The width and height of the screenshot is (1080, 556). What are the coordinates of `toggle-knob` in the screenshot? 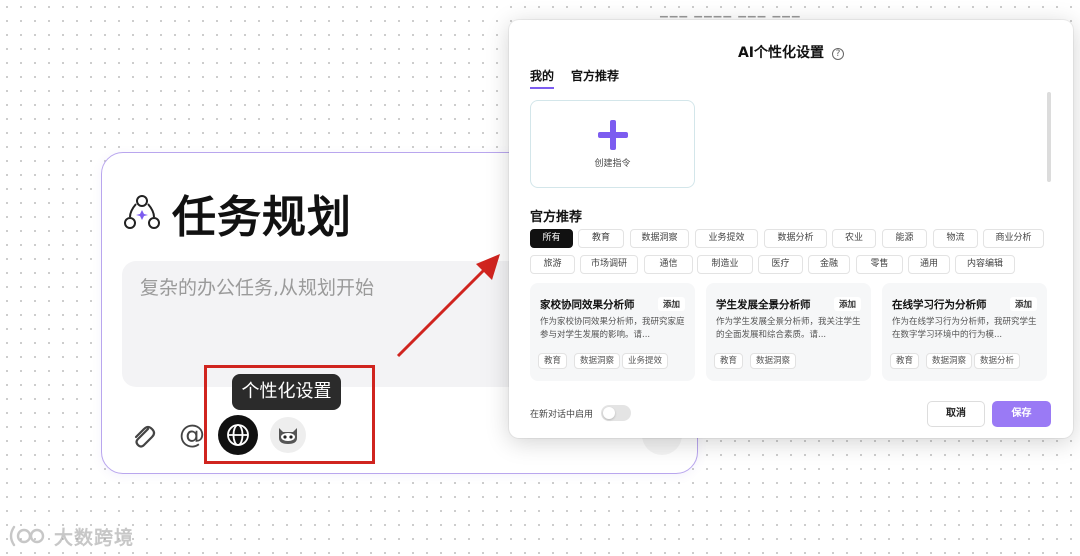 It's located at (609, 413).